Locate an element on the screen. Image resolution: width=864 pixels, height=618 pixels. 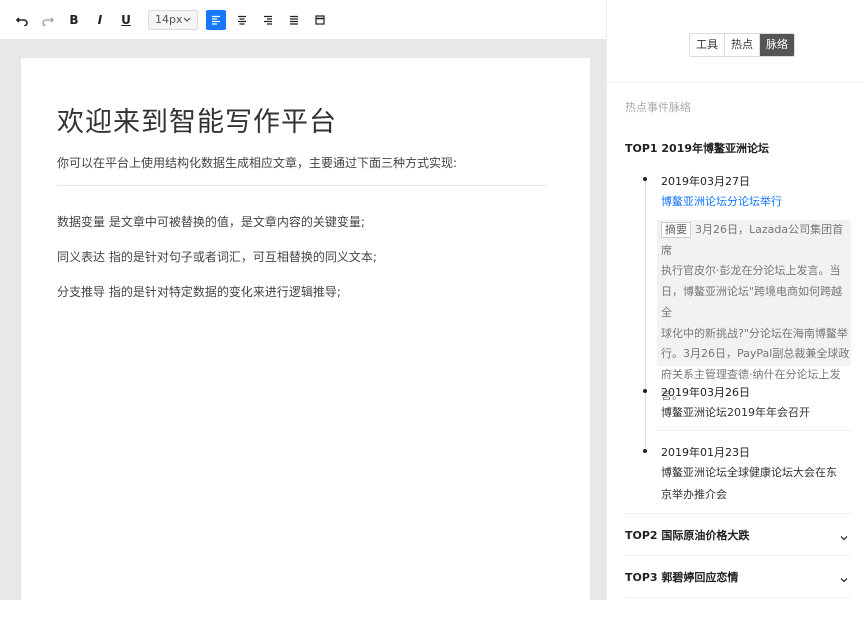
tab-hot: 热点 is located at coordinates (741, 45).